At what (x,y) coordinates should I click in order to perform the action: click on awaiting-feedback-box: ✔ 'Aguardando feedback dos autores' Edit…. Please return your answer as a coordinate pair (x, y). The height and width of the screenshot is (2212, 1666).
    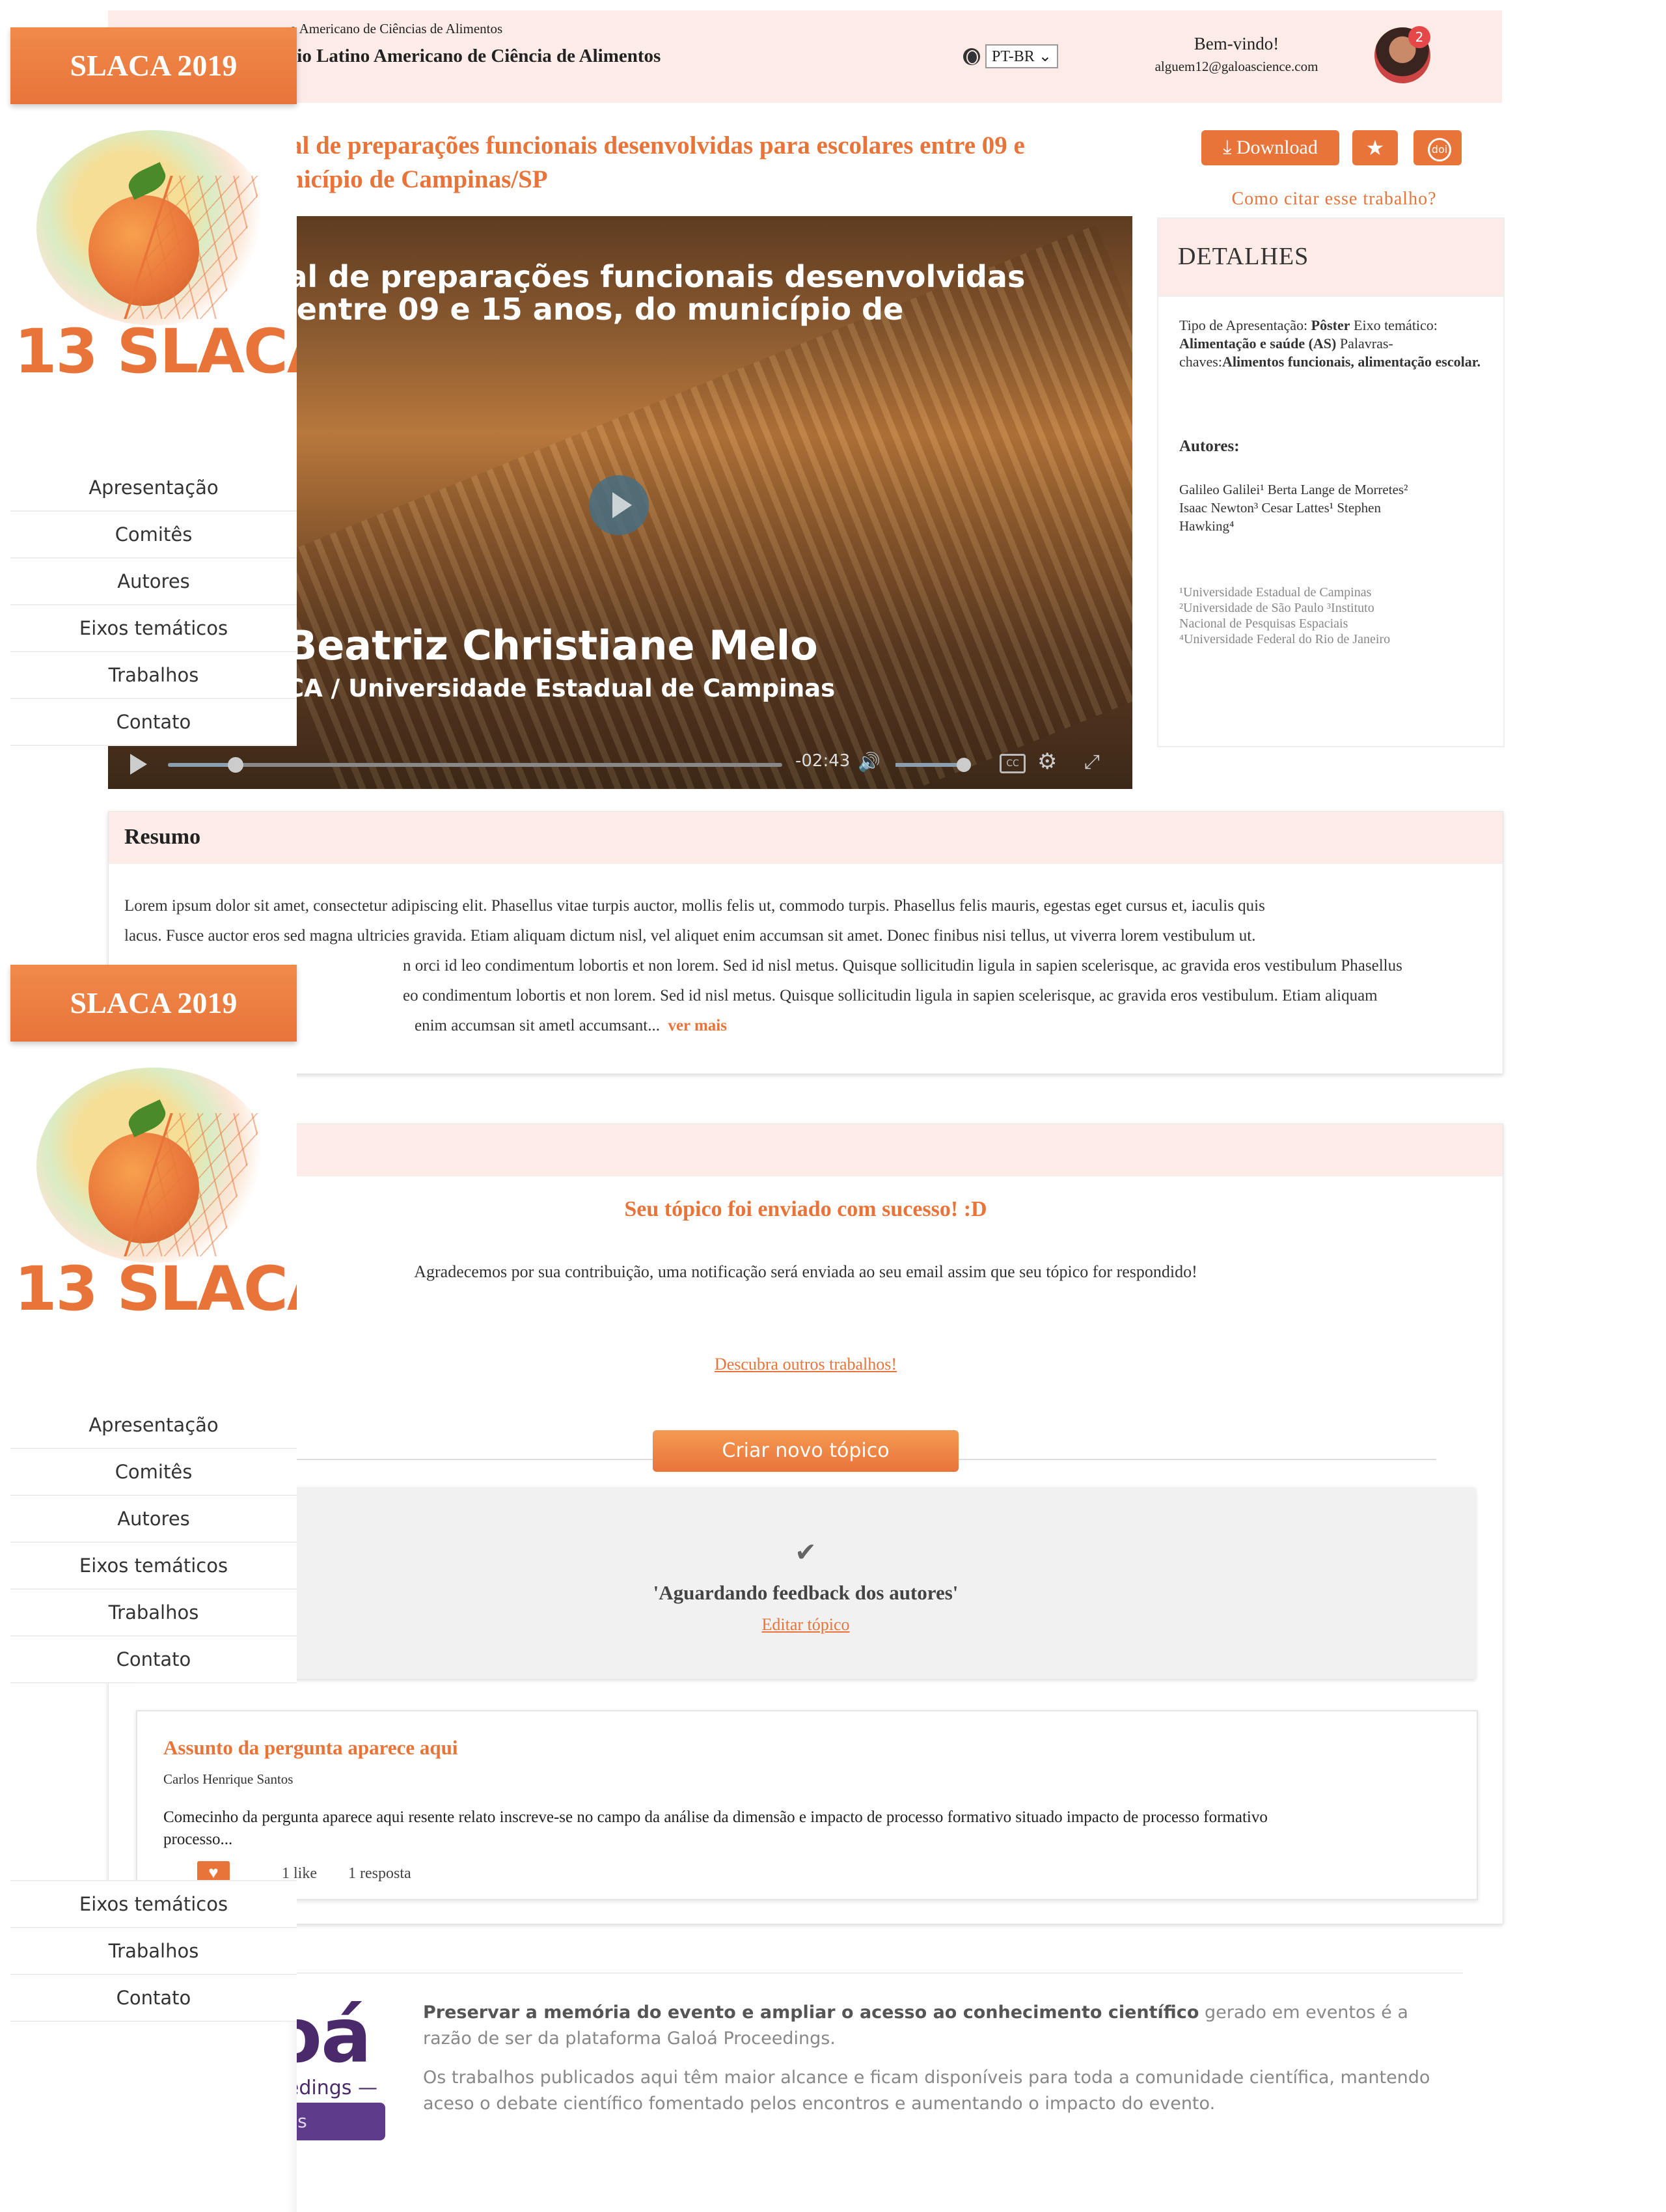
    Looking at the image, I should click on (805, 1583).